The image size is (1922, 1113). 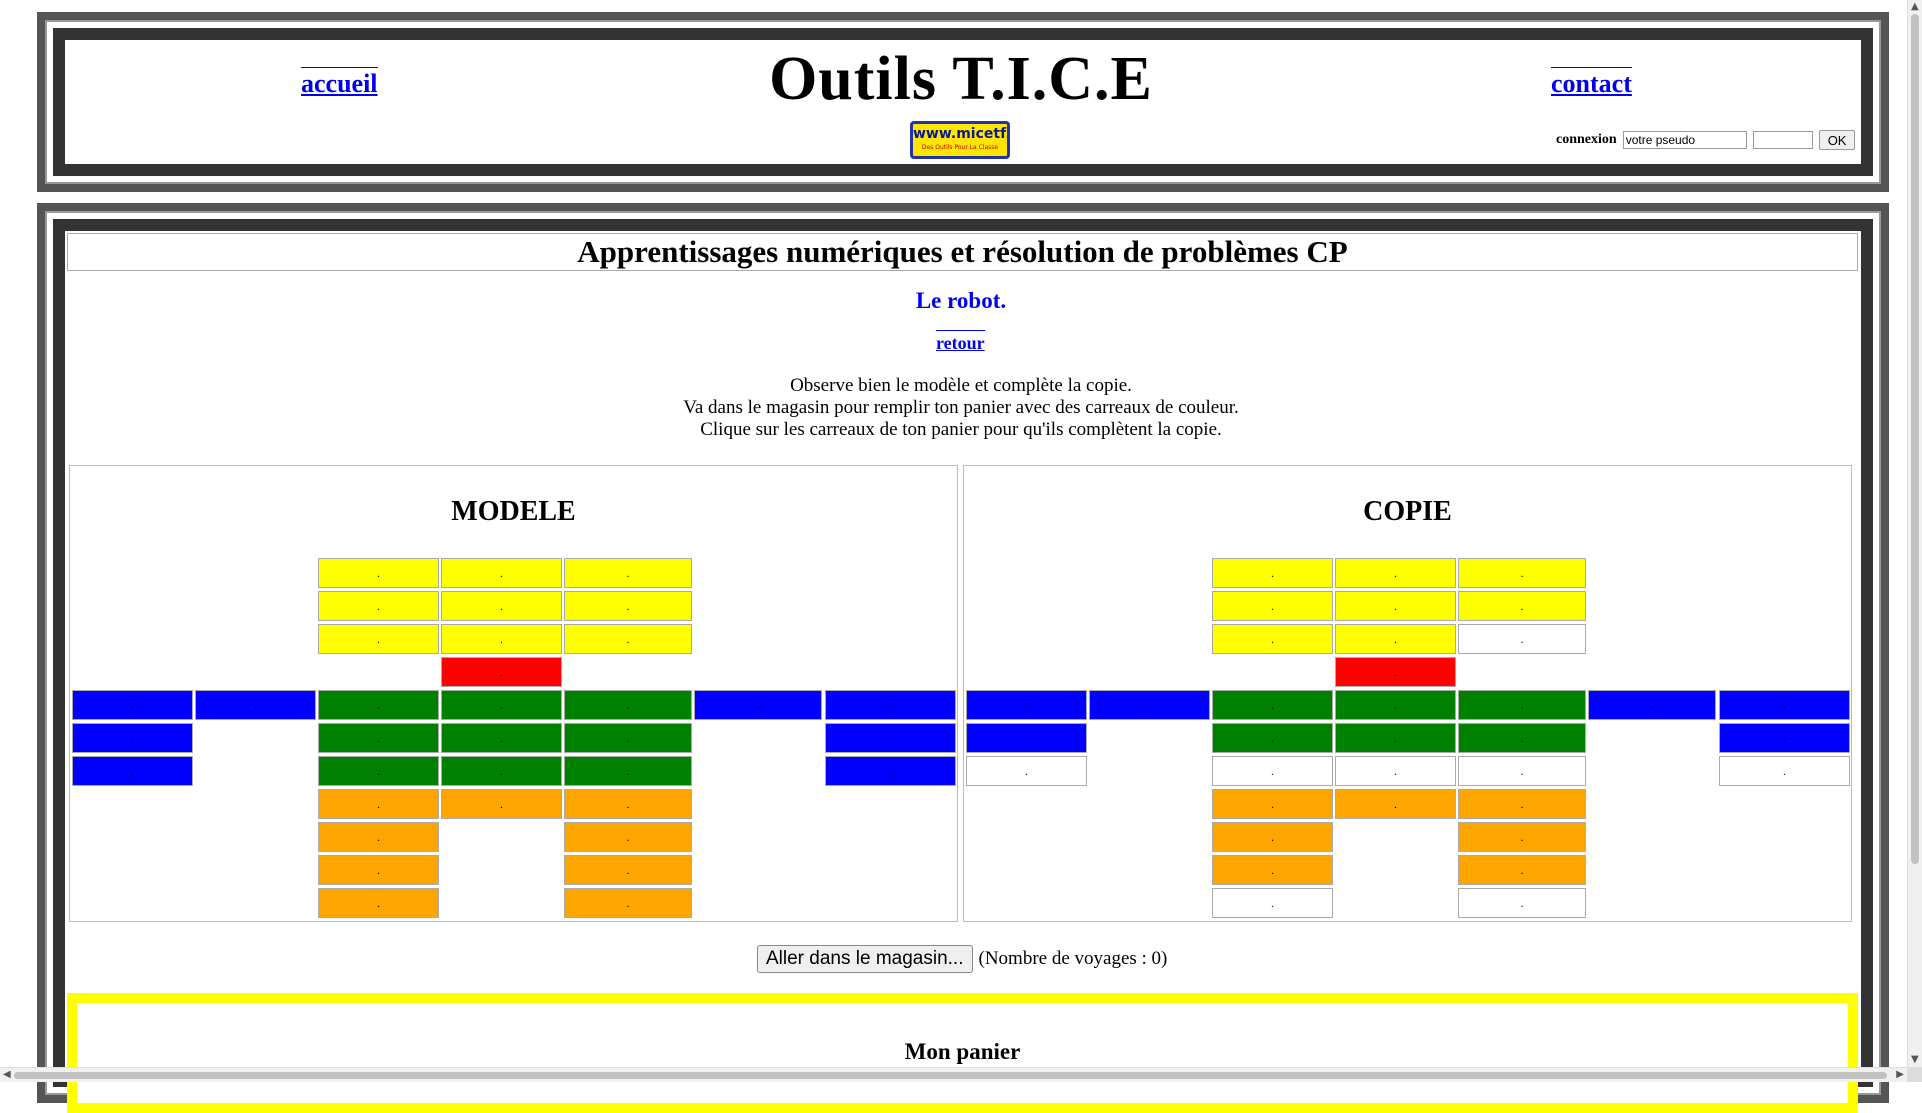 What do you see at coordinates (1915, 7) in the screenshot?
I see `scroll-up-icon: ▲` at bounding box center [1915, 7].